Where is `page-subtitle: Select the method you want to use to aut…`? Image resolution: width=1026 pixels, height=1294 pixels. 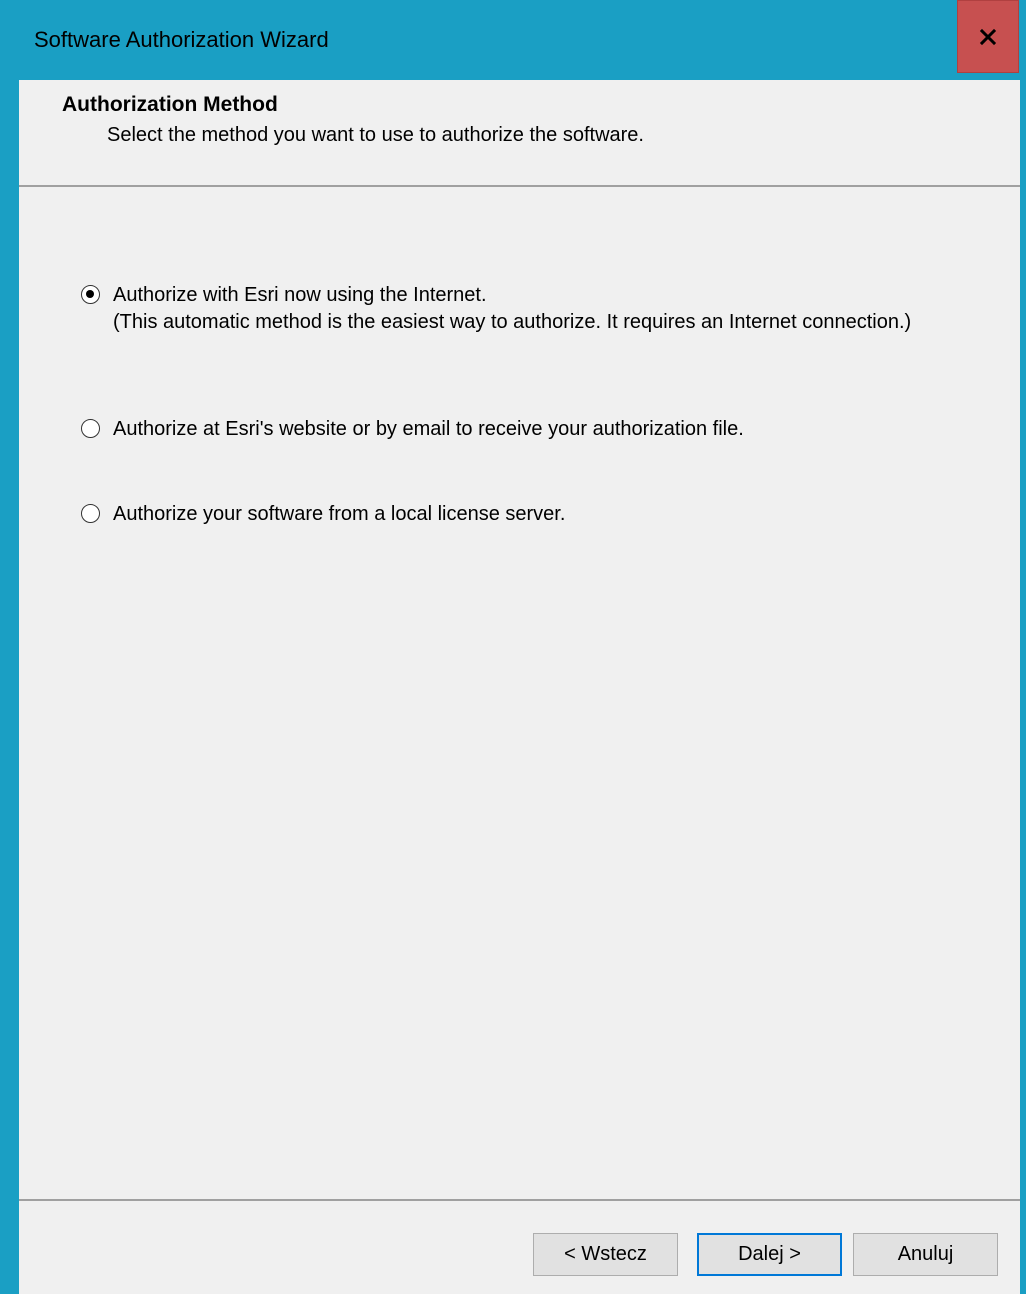 page-subtitle: Select the method you want to use to aut… is located at coordinates (375, 135).